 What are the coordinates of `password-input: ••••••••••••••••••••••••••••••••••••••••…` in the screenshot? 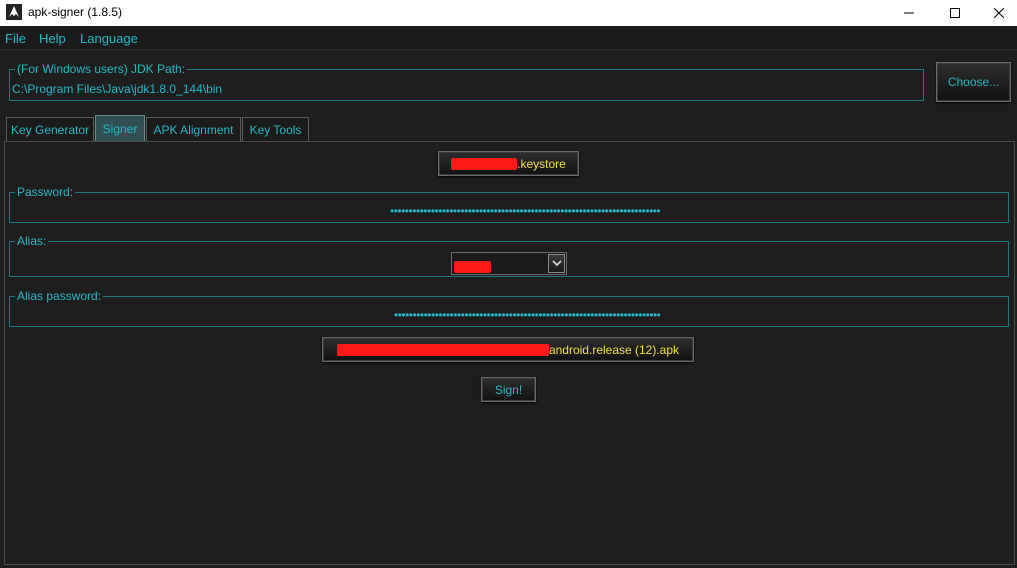 It's located at (525, 211).